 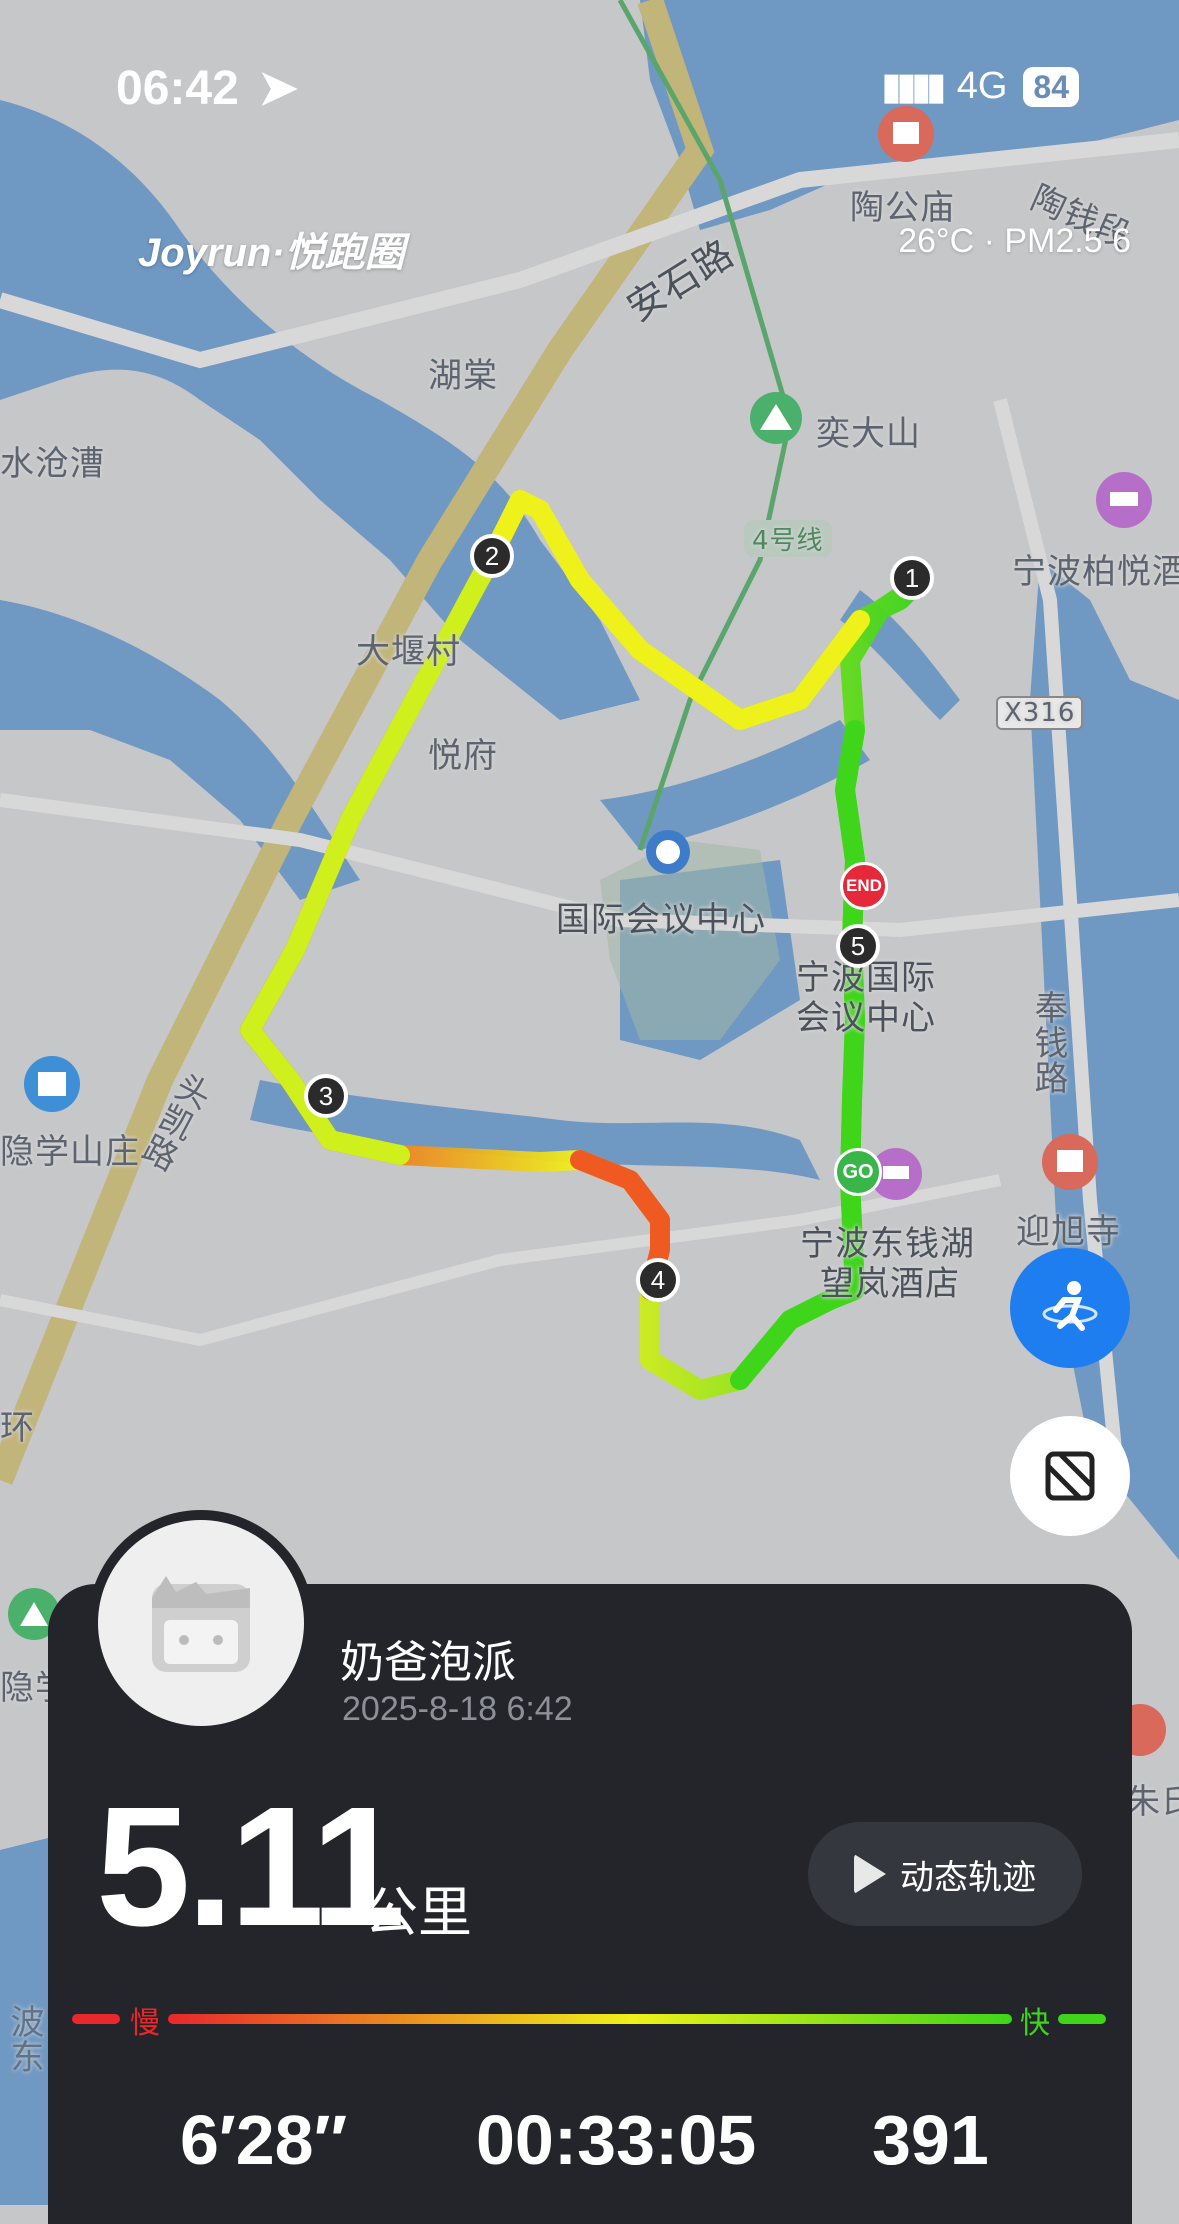 What do you see at coordinates (1051, 86) in the screenshot?
I see `battery-indicator: 84` at bounding box center [1051, 86].